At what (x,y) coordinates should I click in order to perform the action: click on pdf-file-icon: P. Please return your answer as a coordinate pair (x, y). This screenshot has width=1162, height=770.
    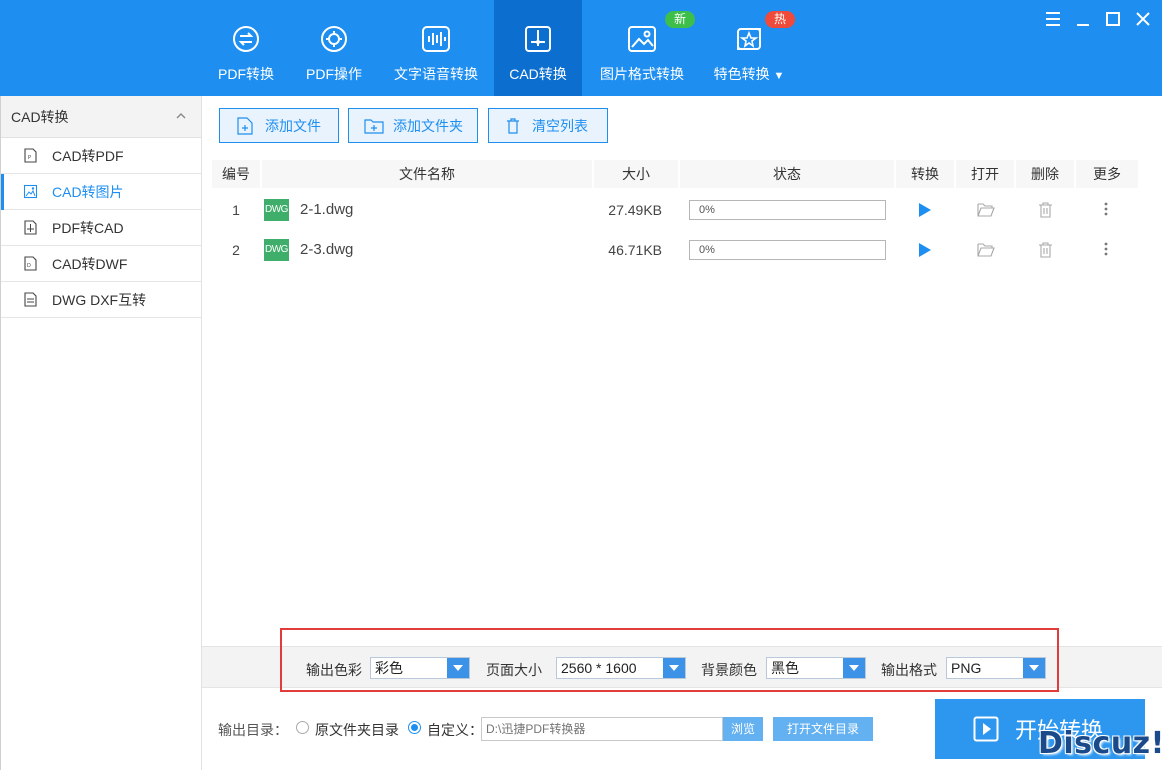
    Looking at the image, I should click on (30, 155).